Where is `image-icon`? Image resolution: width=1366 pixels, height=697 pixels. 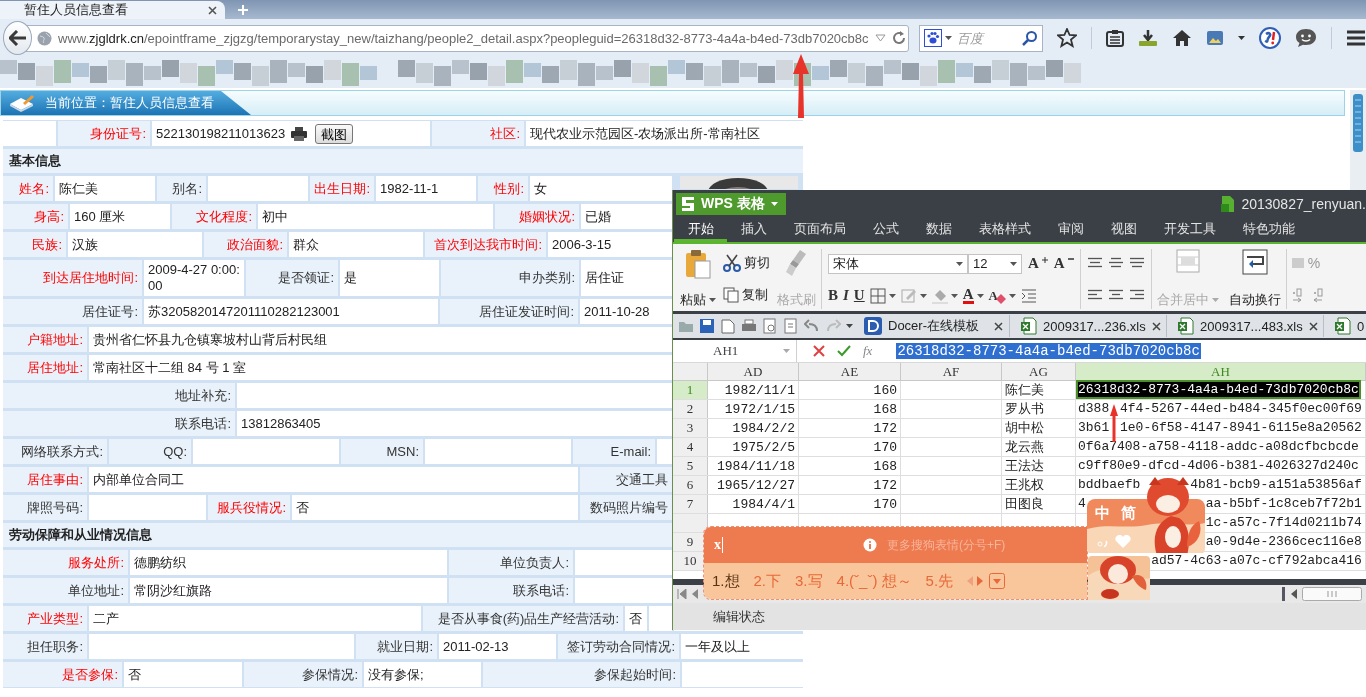
image-icon is located at coordinates (1215, 38).